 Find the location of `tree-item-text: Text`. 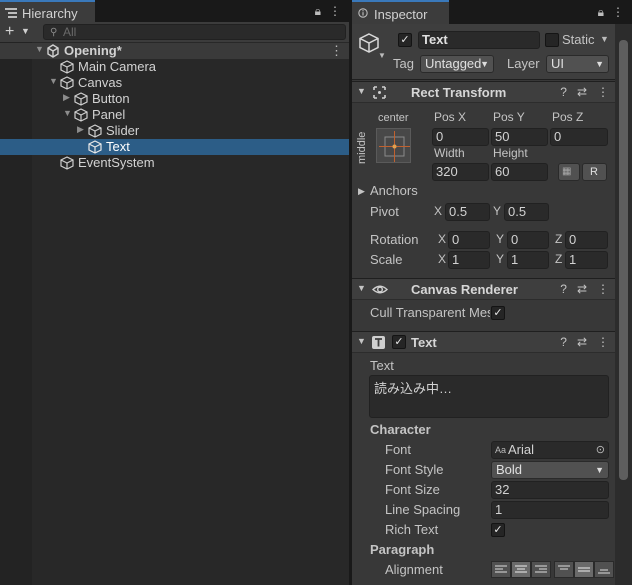

tree-item-text: Text is located at coordinates (174, 147).